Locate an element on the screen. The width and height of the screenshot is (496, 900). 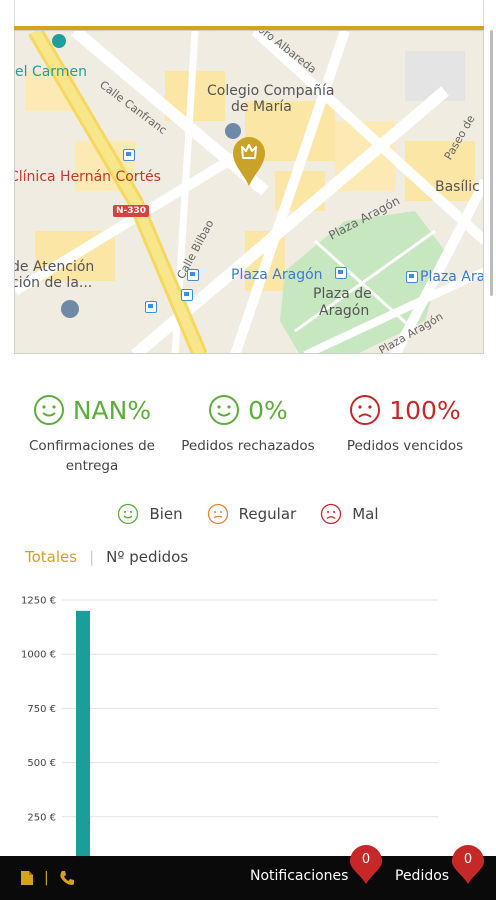
y-tick-label: 750 € is located at coordinates (41, 709).